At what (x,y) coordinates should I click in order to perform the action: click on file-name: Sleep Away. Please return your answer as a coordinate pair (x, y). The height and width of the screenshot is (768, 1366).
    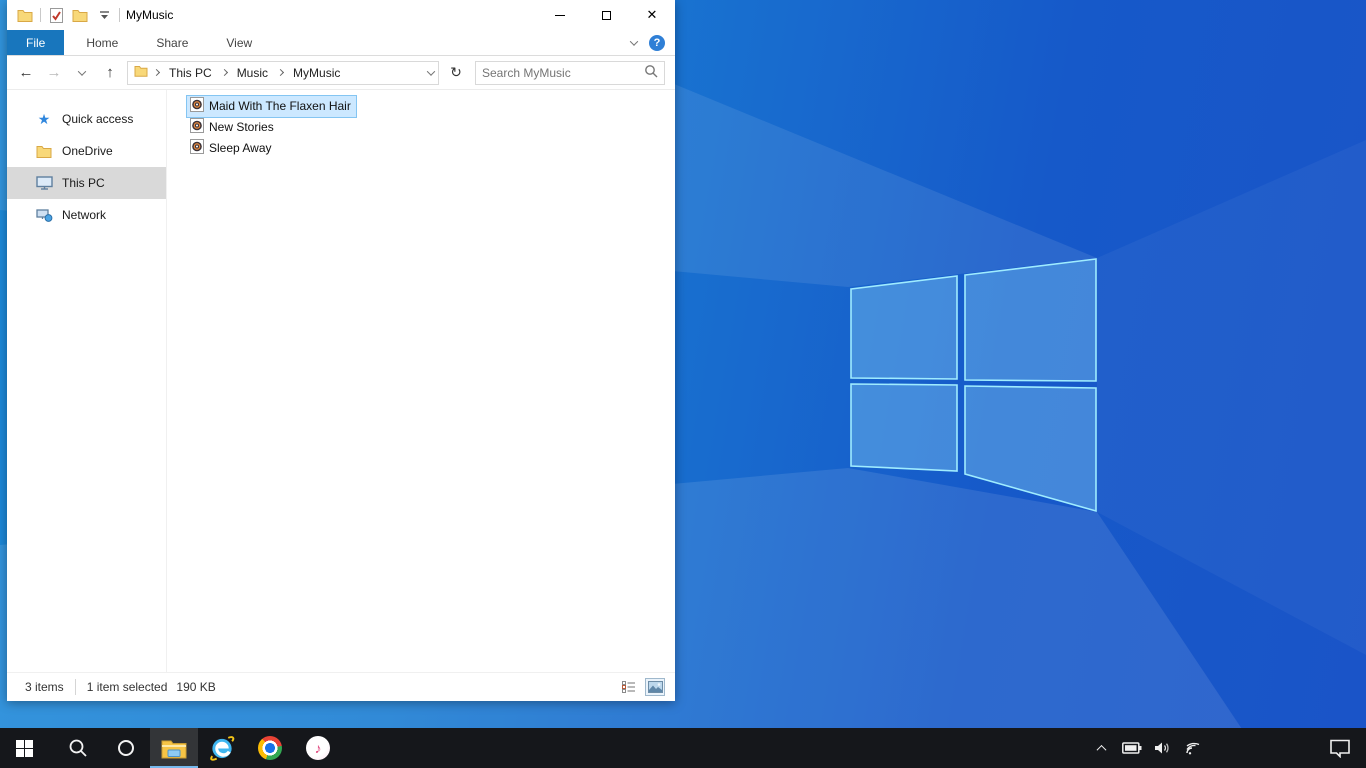
    Looking at the image, I should click on (240, 148).